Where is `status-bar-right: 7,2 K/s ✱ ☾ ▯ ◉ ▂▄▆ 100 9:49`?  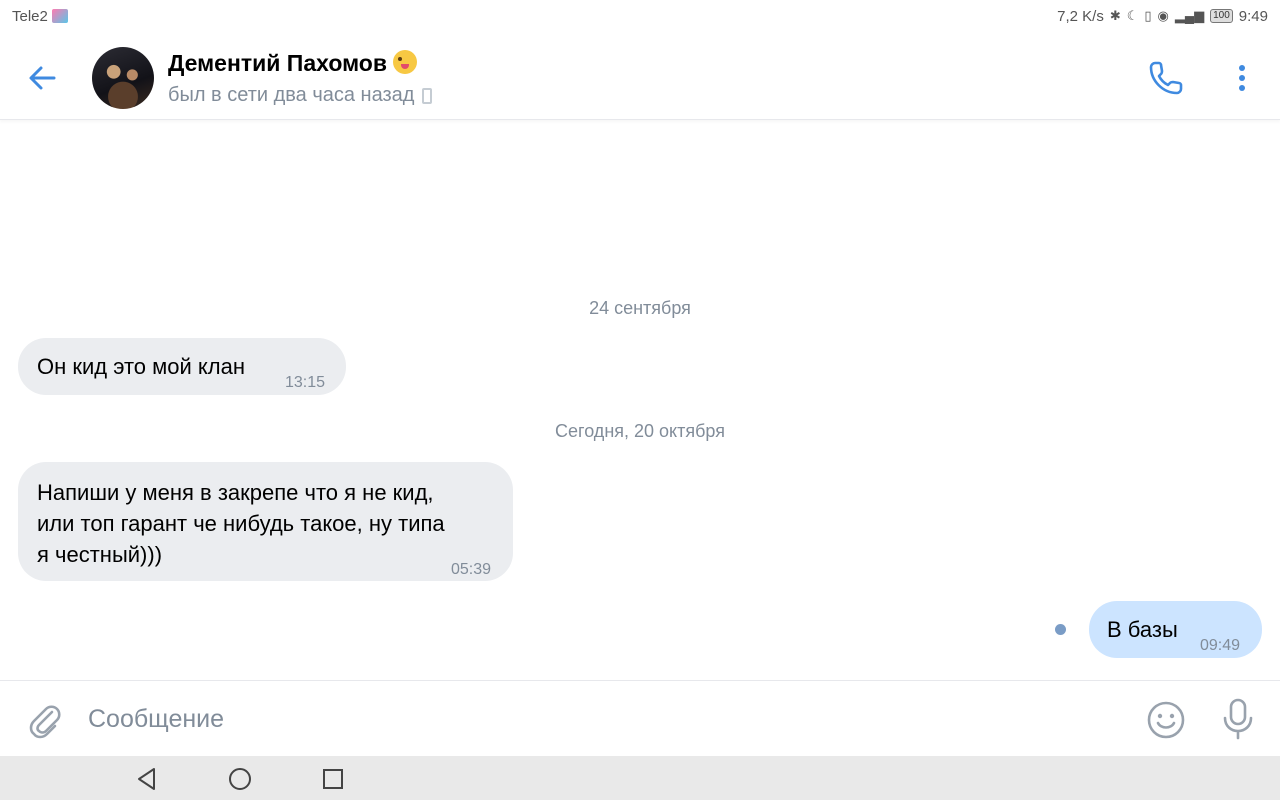
status-bar-right: 7,2 K/s ✱ ☾ ▯ ◉ ▂▄▆ 100 9:49 is located at coordinates (1162, 16).